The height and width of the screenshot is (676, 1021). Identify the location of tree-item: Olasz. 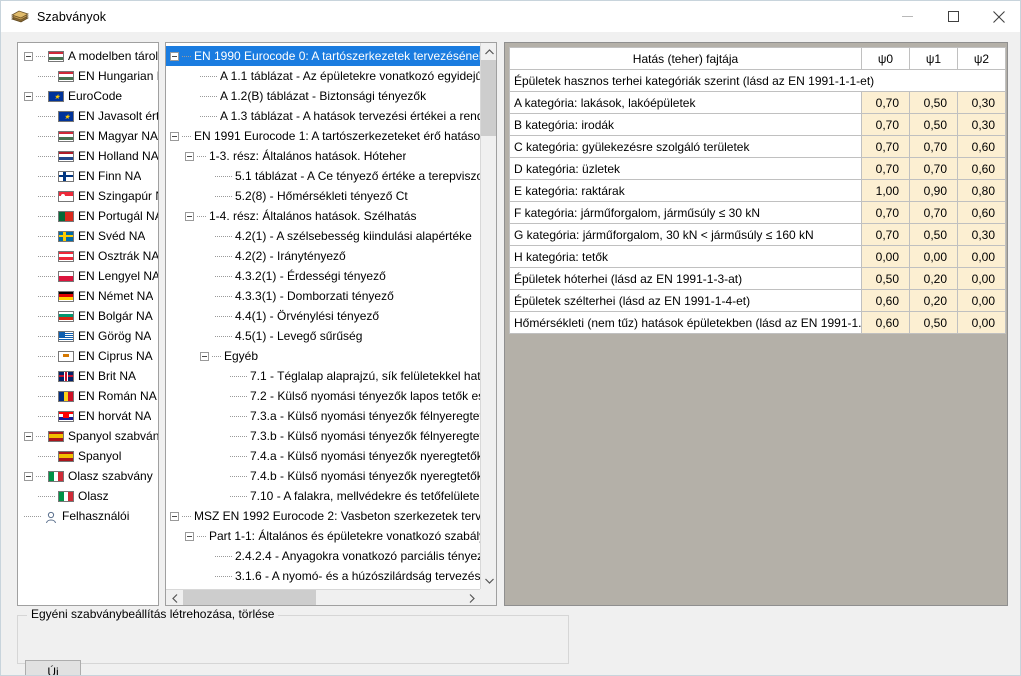
(88, 496).